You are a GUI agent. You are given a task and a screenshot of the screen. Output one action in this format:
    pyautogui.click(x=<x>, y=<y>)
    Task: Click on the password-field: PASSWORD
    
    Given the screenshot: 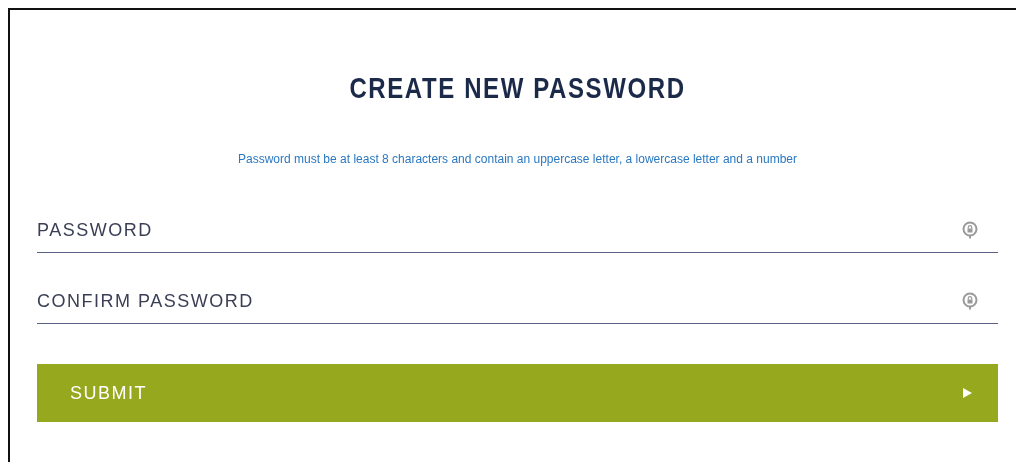 What is the action you would take?
    pyautogui.click(x=499, y=230)
    